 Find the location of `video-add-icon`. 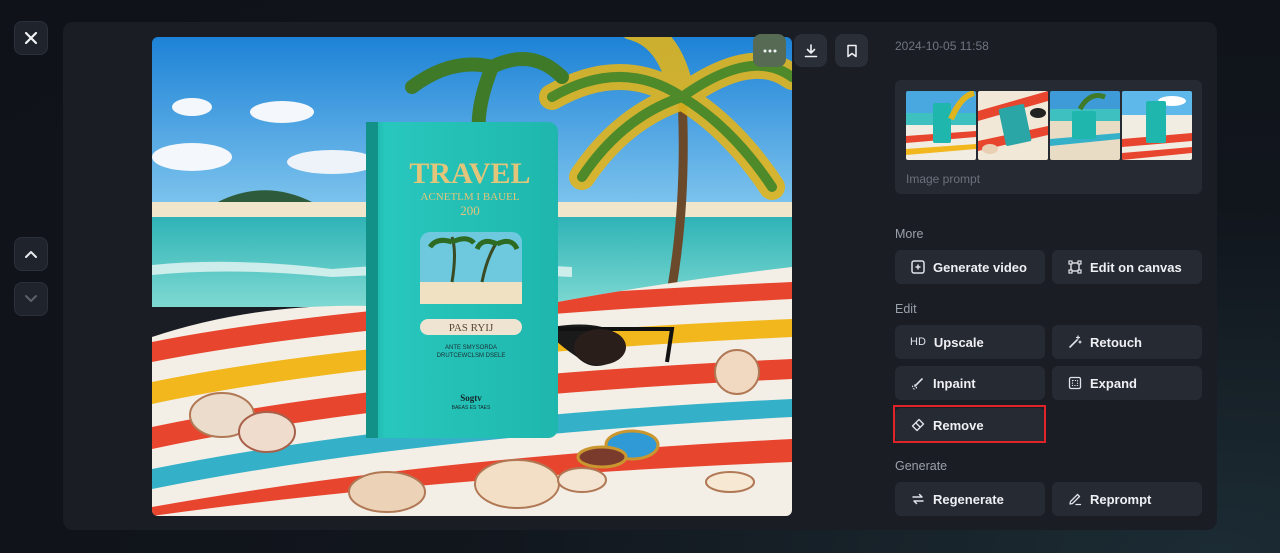

video-add-icon is located at coordinates (918, 267).